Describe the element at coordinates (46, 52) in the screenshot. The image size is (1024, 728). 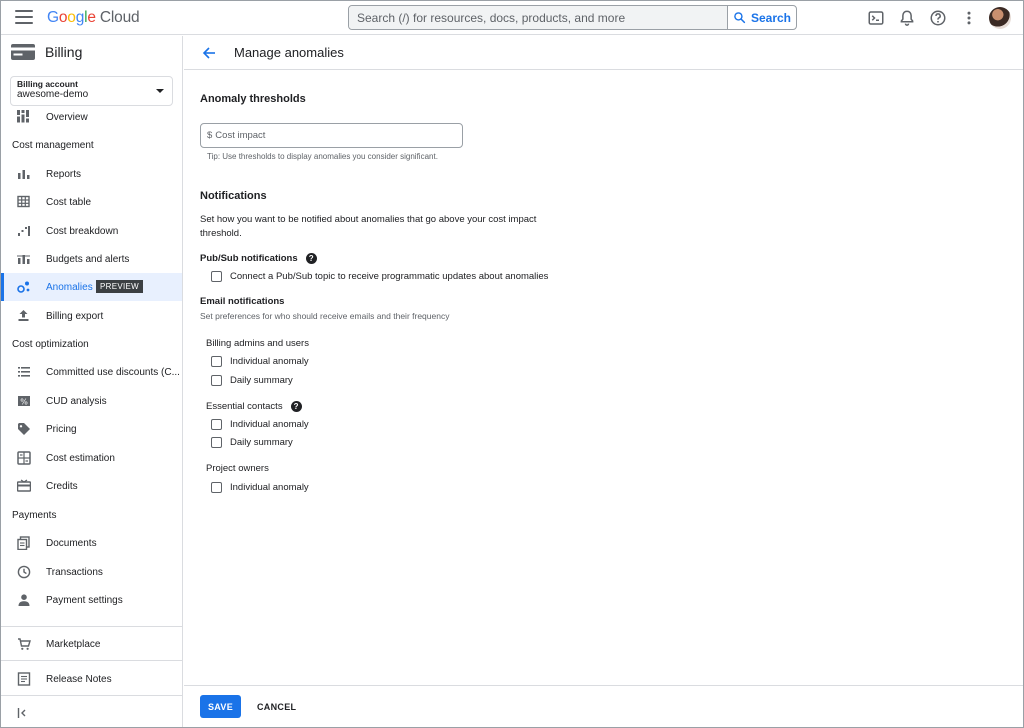
I see `sidebar-header: Billing` at that location.